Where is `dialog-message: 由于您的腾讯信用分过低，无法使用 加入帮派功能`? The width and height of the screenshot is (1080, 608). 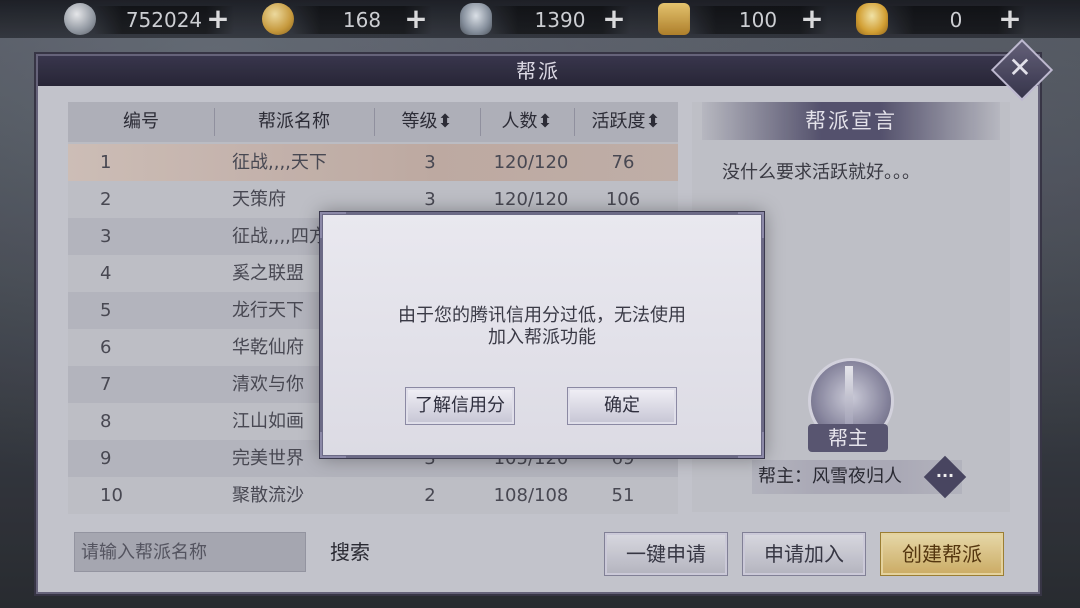
dialog-message: 由于您的腾讯信用分过低，无法使用 加入帮派功能 is located at coordinates (542, 327).